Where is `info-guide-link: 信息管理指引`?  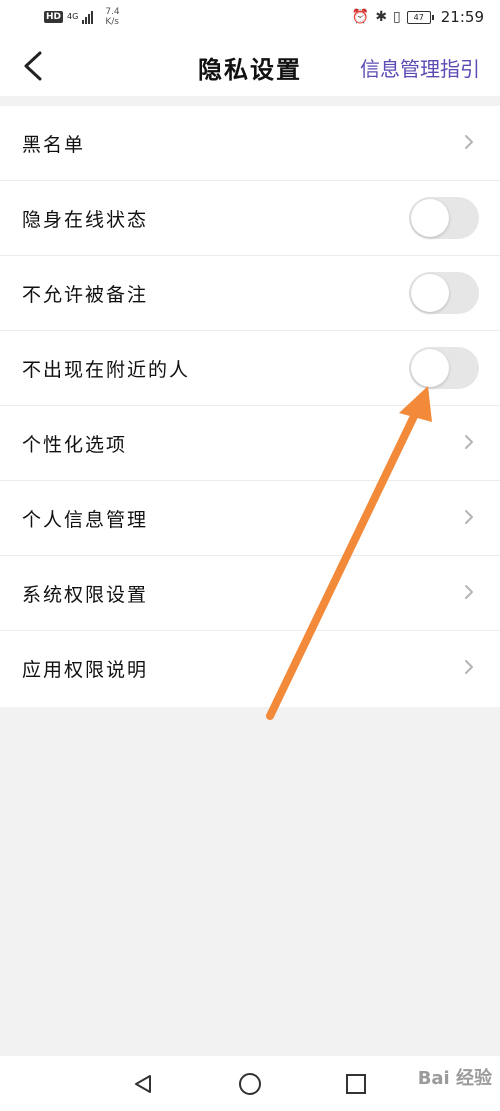
info-guide-link: 信息管理指引 is located at coordinates (420, 67).